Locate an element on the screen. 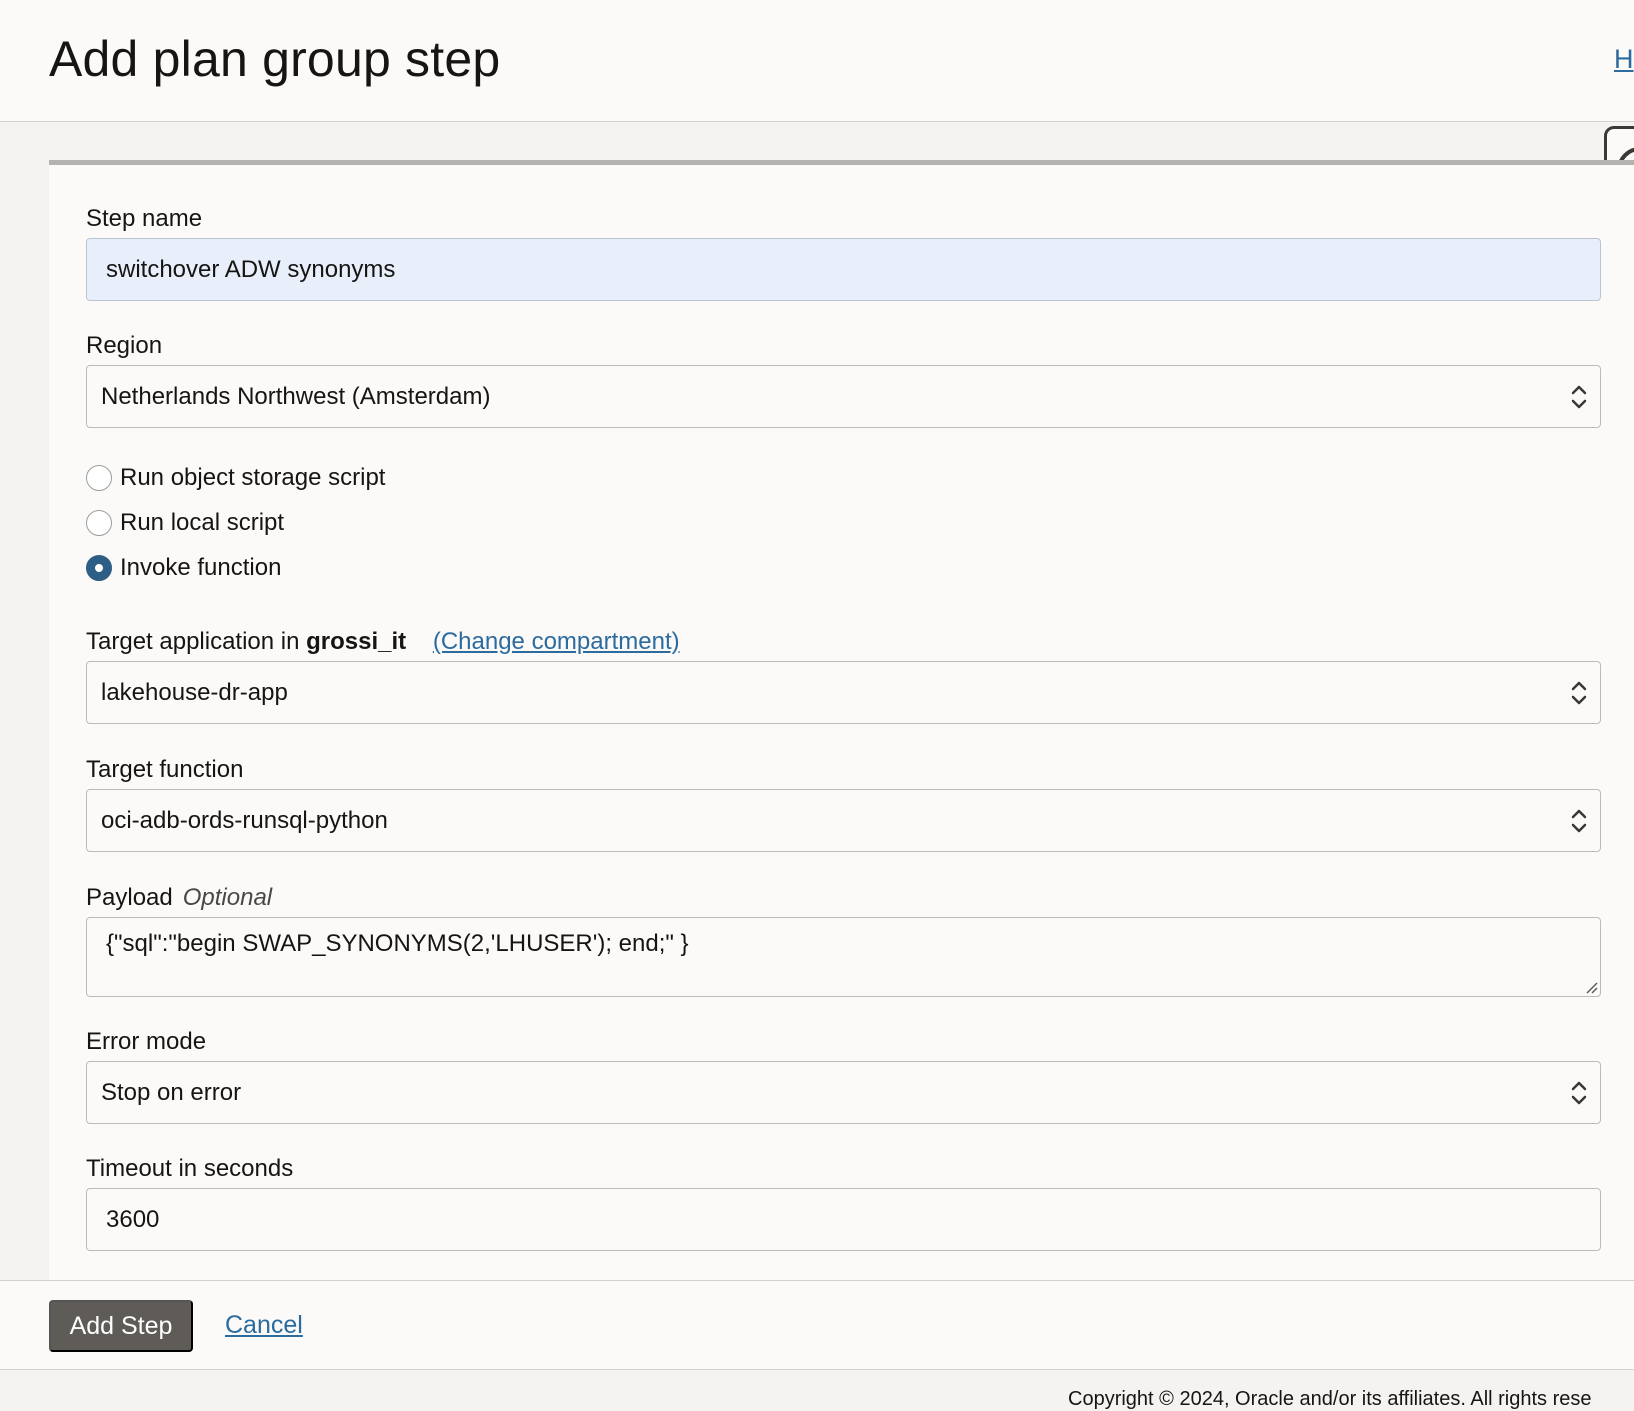 The width and height of the screenshot is (1634, 1411). radio-local-script: Run local script is located at coordinates (185, 523).